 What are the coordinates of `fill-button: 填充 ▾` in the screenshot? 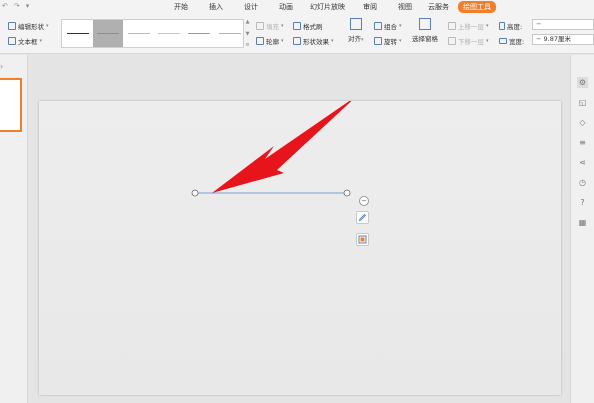 It's located at (270, 26).